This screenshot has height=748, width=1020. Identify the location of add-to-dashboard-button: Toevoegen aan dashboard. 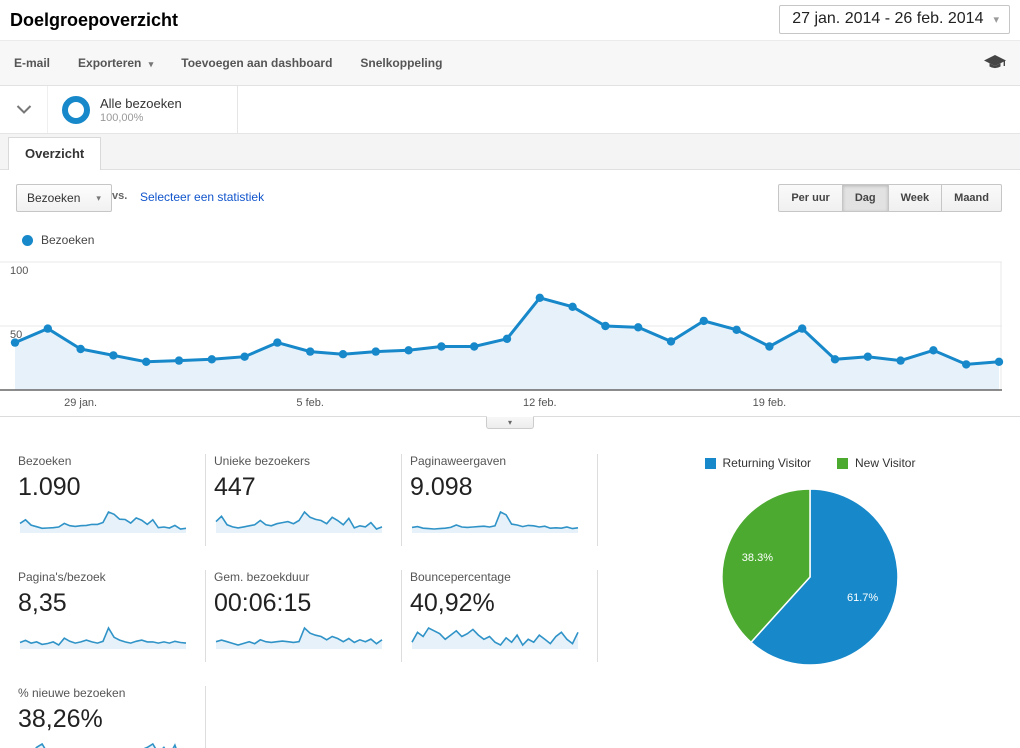
(256, 63).